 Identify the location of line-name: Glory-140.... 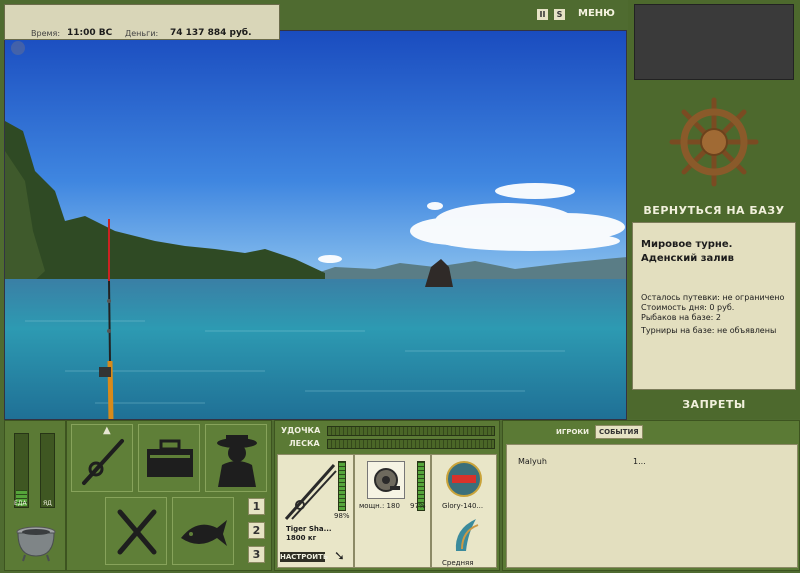
(463, 506).